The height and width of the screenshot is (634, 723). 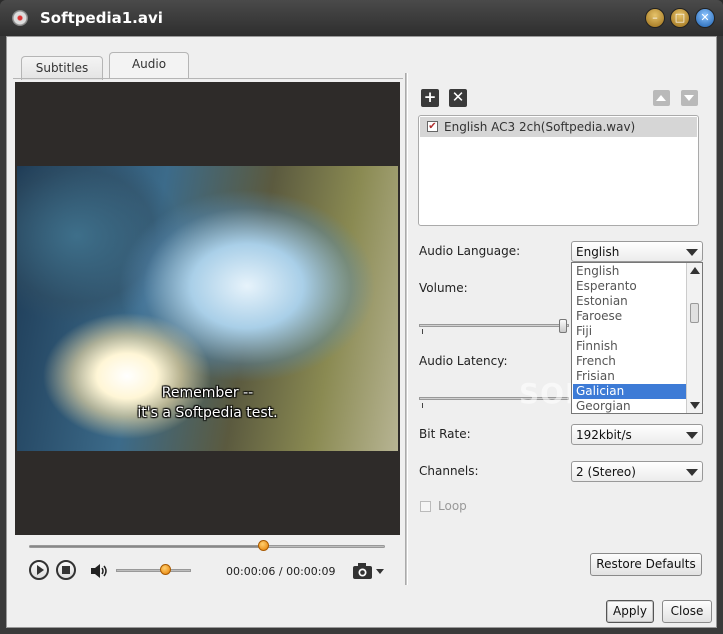 What do you see at coordinates (637, 471) in the screenshot?
I see `channels-select: 2 (Stereo)` at bounding box center [637, 471].